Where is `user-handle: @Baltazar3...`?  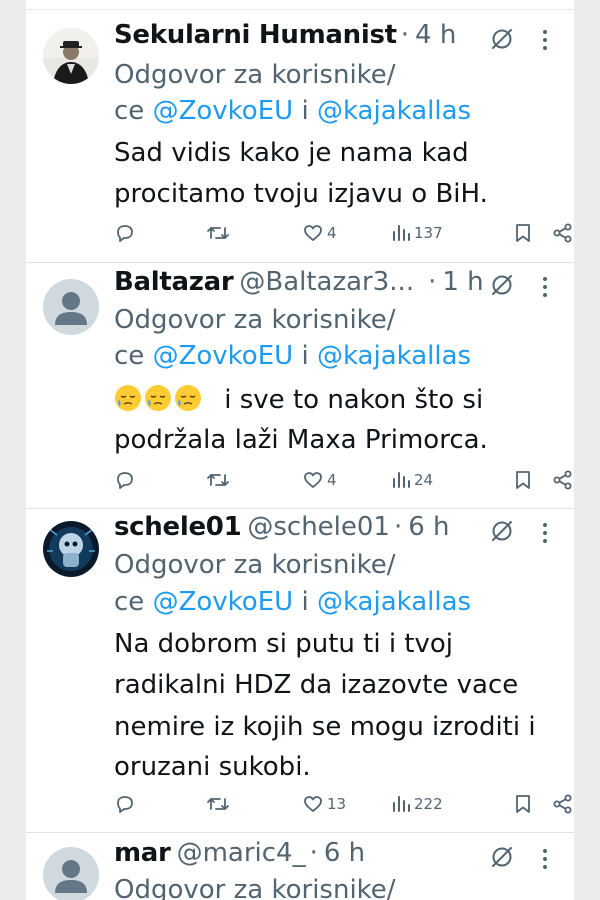 user-handle: @Baltazar3... is located at coordinates (326, 282).